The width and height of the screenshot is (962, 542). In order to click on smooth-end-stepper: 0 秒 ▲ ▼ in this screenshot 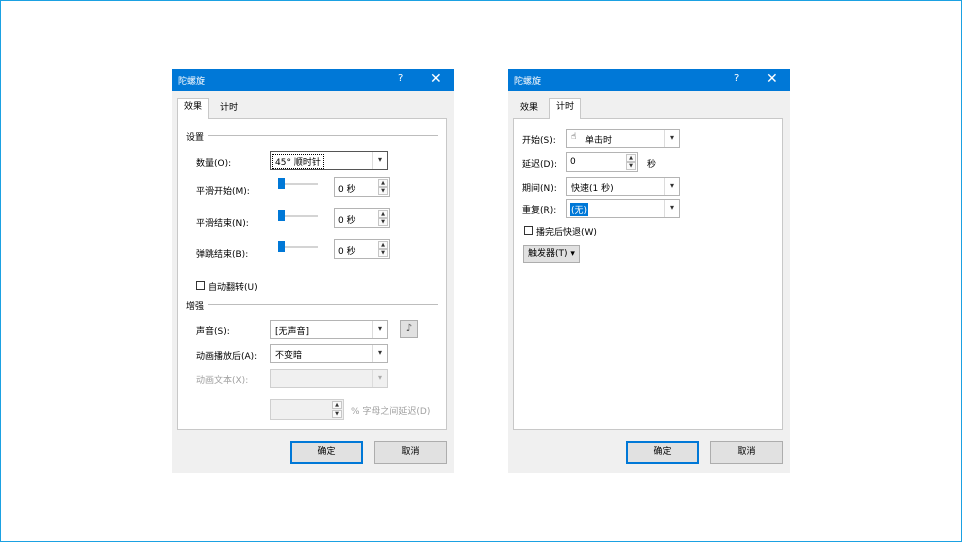, I will do `click(362, 218)`.